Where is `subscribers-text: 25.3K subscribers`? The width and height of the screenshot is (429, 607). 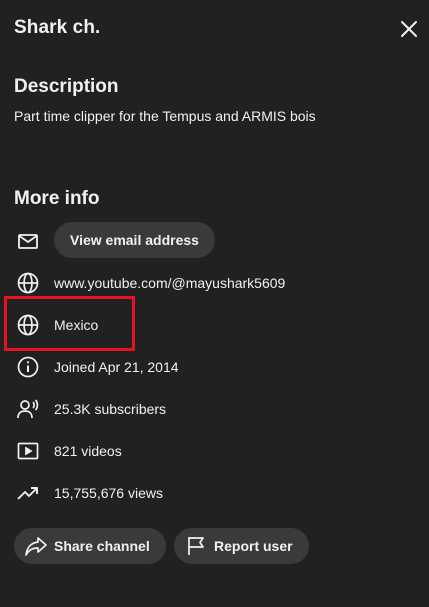
subscribers-text: 25.3K subscribers is located at coordinates (110, 409).